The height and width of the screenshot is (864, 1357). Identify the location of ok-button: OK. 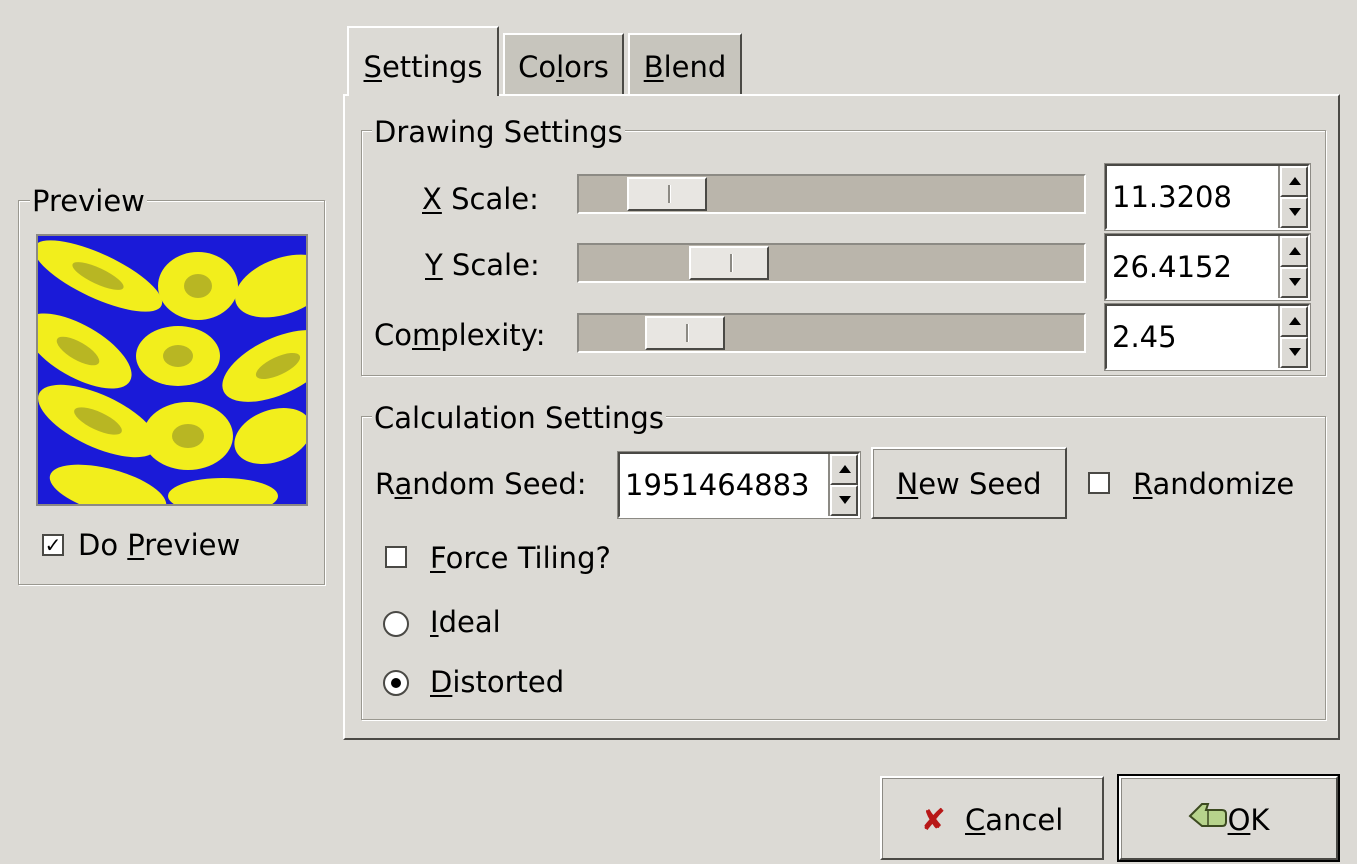
(1228, 818).